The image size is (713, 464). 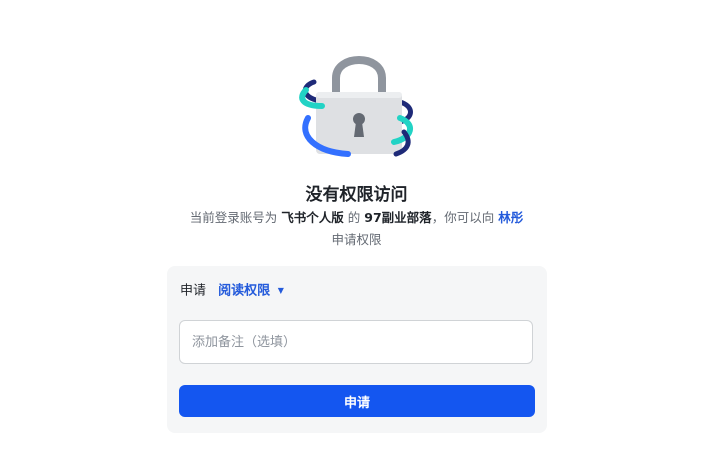 What do you see at coordinates (356, 195) in the screenshot?
I see `page-title: 没有权限访问` at bounding box center [356, 195].